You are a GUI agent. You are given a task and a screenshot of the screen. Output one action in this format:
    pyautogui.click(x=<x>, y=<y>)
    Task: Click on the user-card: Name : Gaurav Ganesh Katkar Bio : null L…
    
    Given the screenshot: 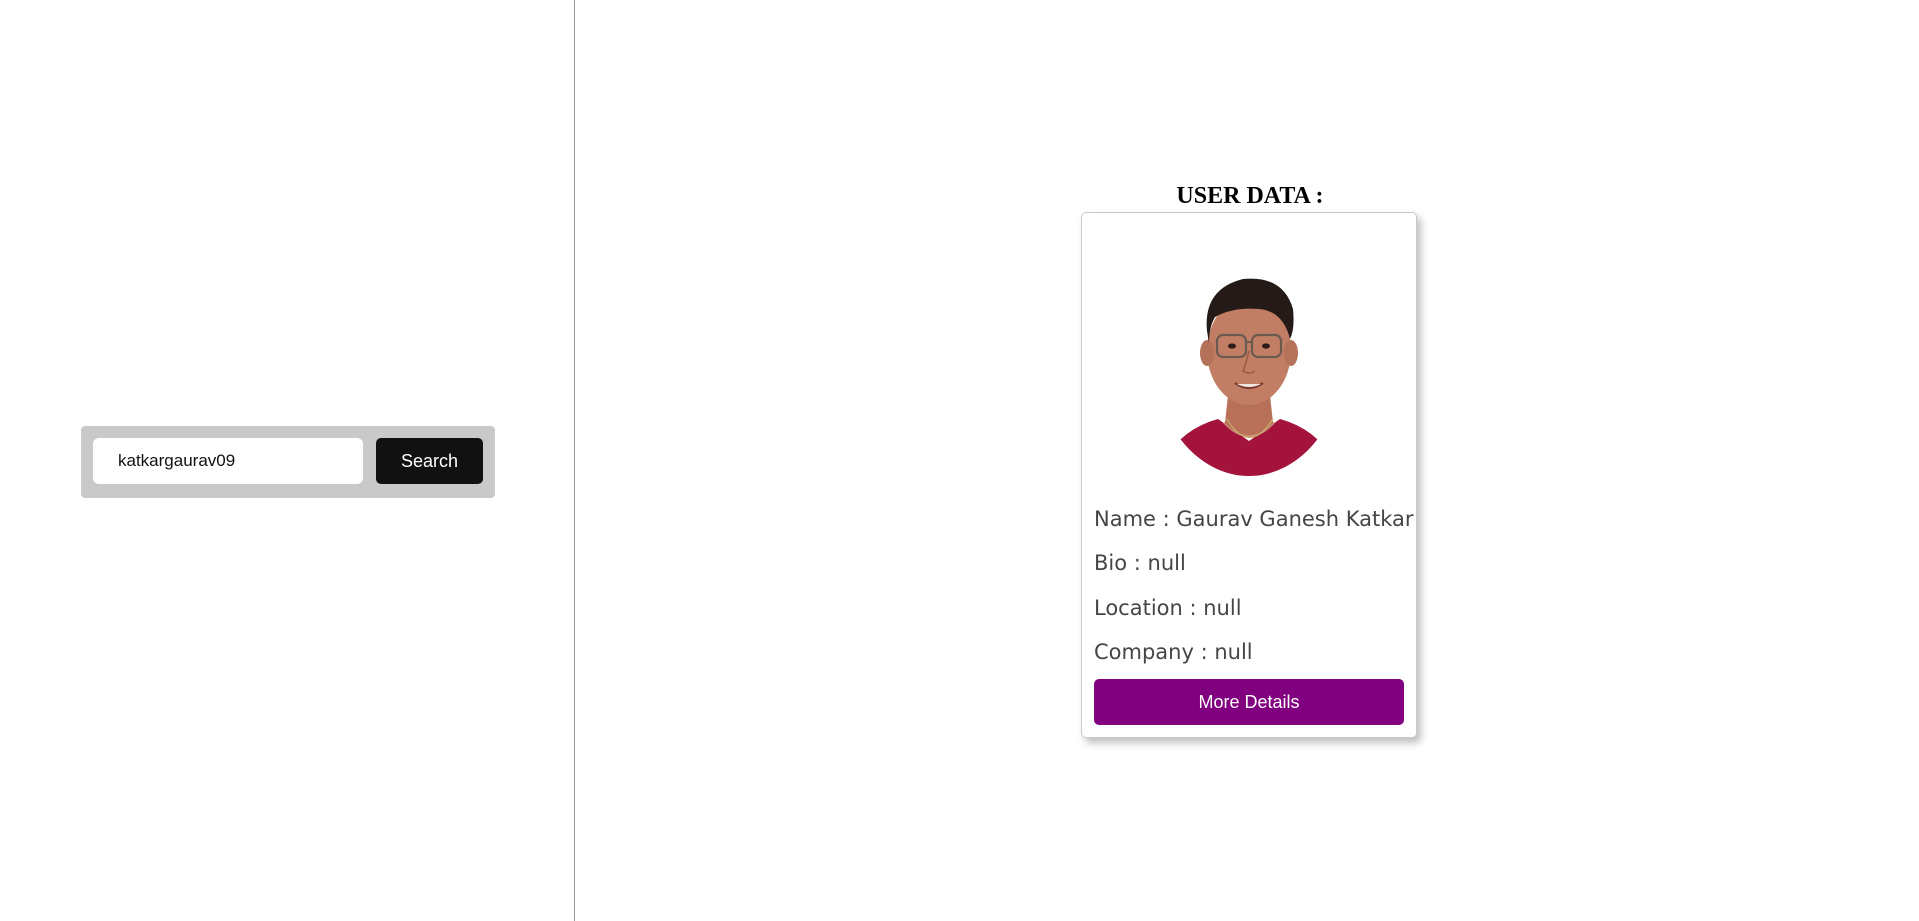 What is the action you would take?
    pyautogui.click(x=1249, y=475)
    